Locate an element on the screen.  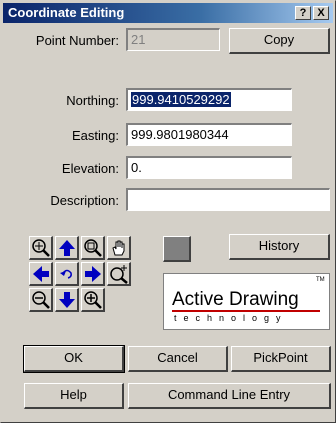
point-number-field: 21 is located at coordinates (173, 39).